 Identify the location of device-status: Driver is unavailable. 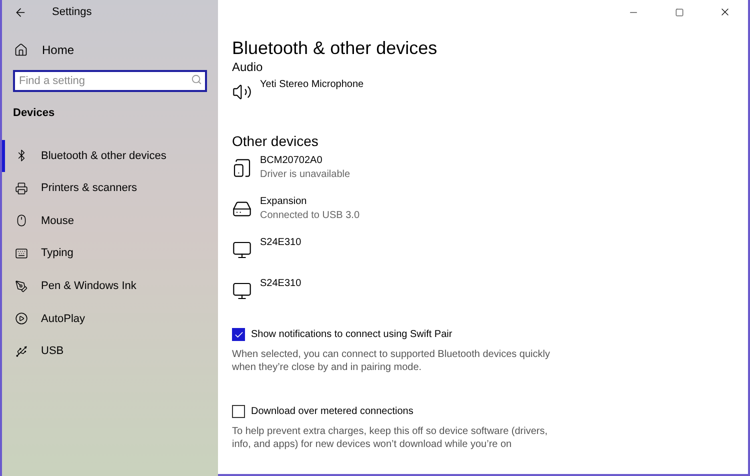
(305, 174).